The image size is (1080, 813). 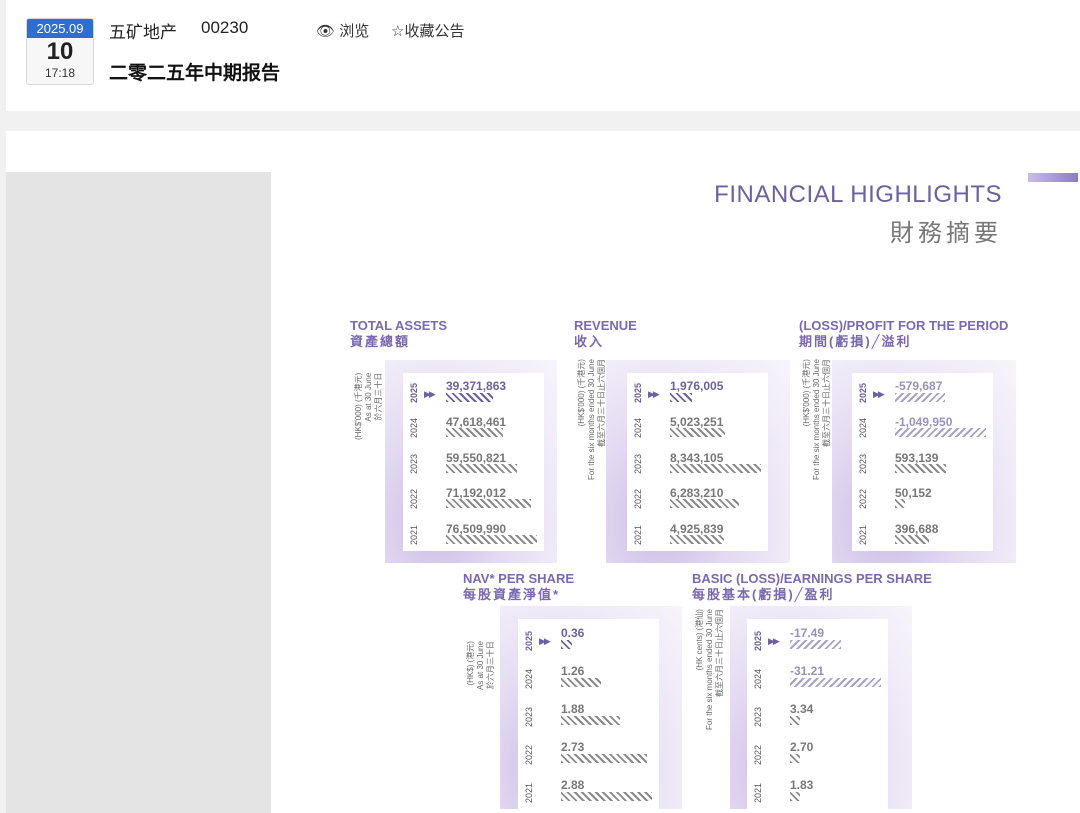 What do you see at coordinates (802, 746) in the screenshot?
I see `data-label: 2.70` at bounding box center [802, 746].